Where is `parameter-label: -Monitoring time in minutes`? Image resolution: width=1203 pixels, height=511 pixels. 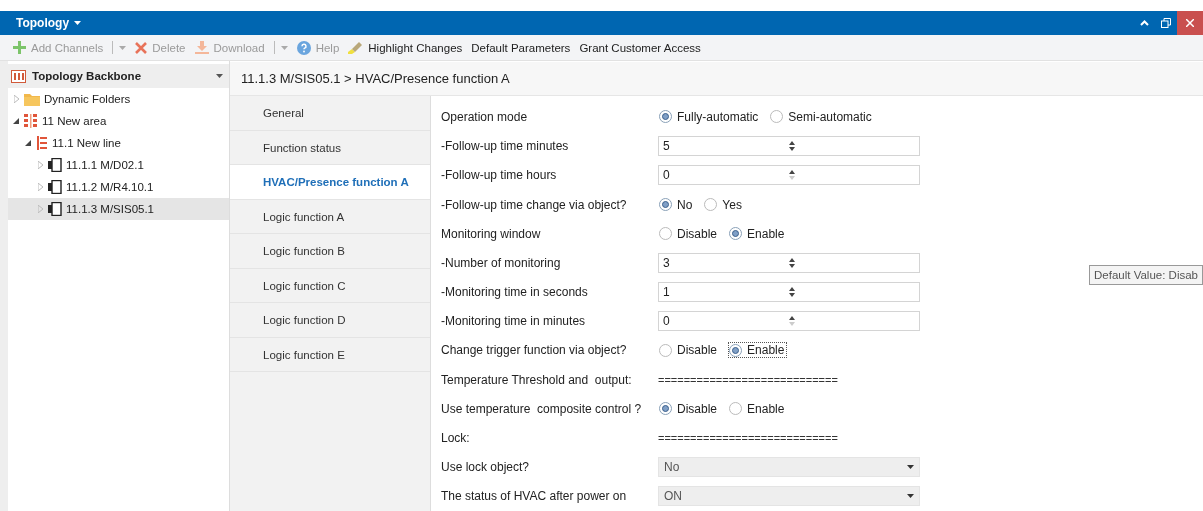
parameter-label: -Monitoring time in minutes is located at coordinates (514, 321).